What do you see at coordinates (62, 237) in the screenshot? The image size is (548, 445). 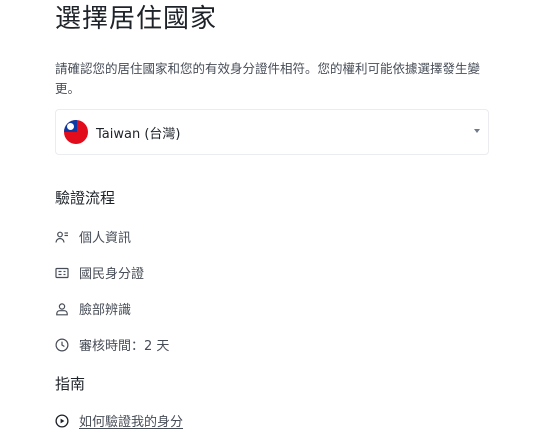 I see `person-info-icon` at bounding box center [62, 237].